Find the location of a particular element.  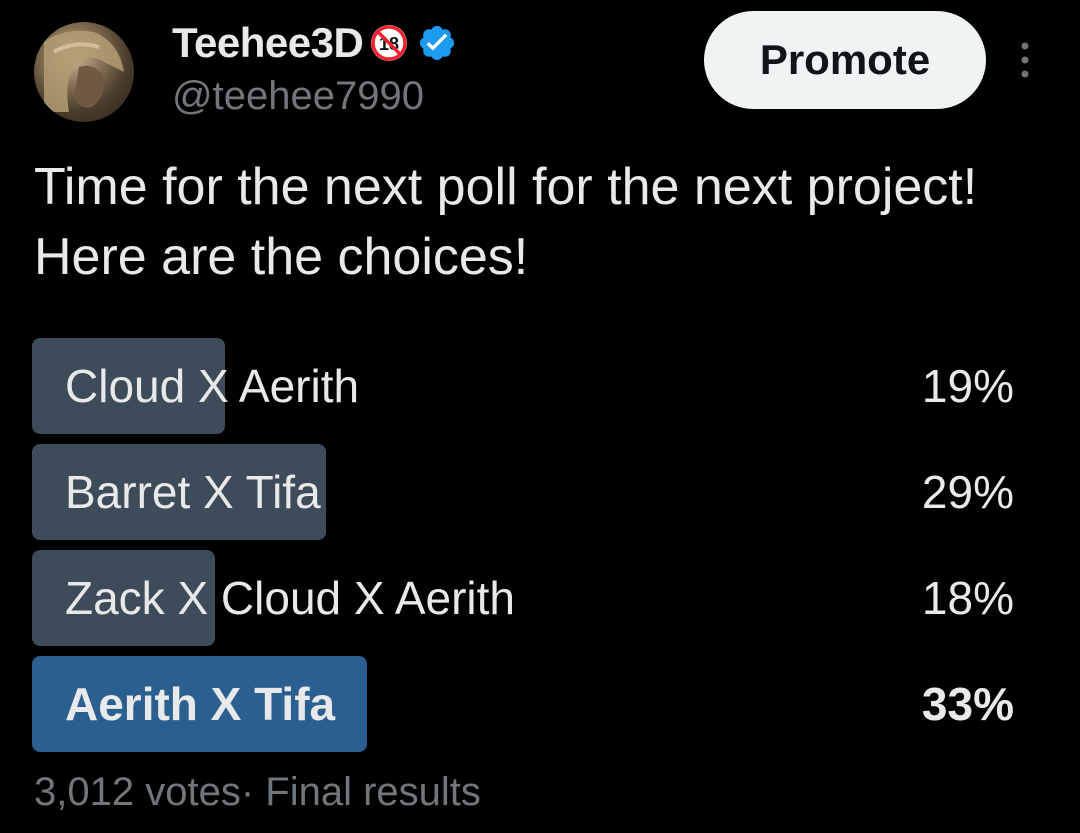

poll-option-percent: 29% is located at coordinates (967, 492).